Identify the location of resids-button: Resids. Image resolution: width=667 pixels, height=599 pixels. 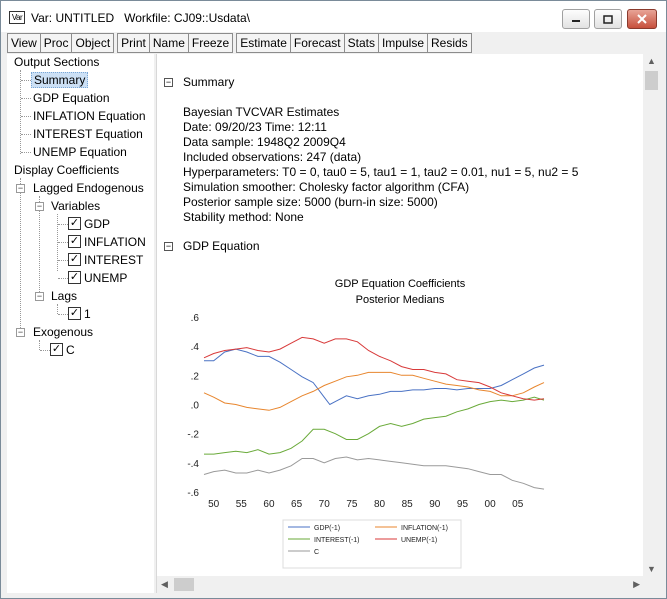
(449, 43).